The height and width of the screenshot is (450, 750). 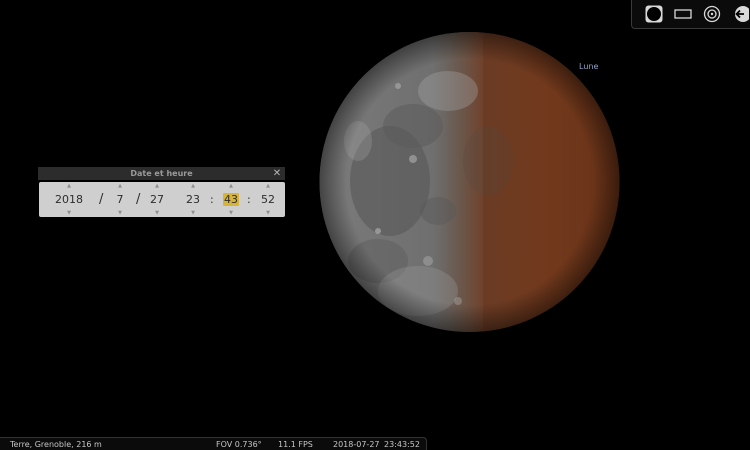 What do you see at coordinates (193, 186) in the screenshot?
I see `hour-increment-icon: ▲` at bounding box center [193, 186].